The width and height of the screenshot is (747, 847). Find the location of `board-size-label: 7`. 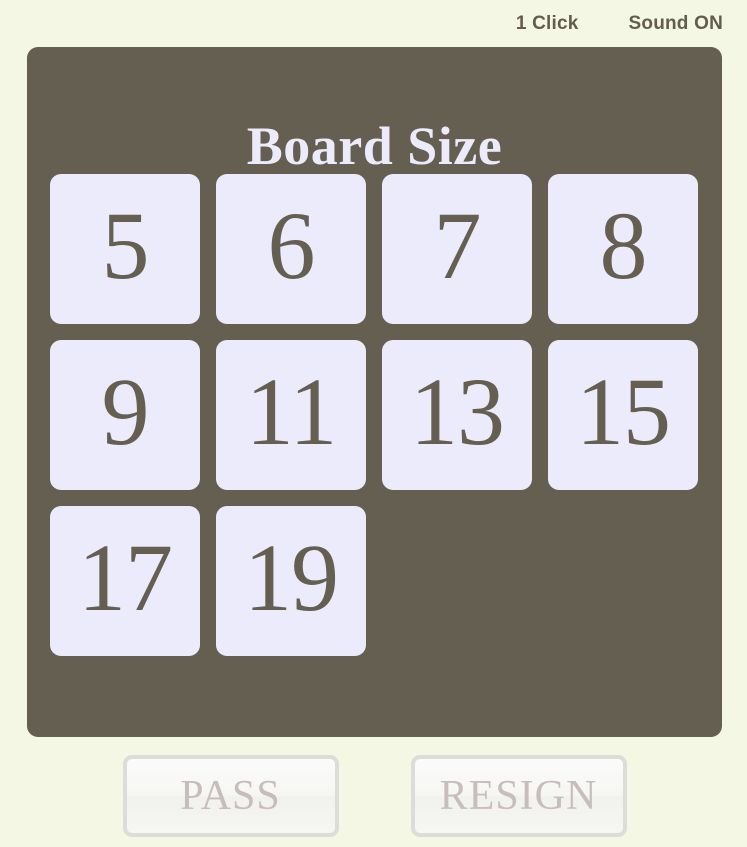

board-size-label: 7 is located at coordinates (457, 245).